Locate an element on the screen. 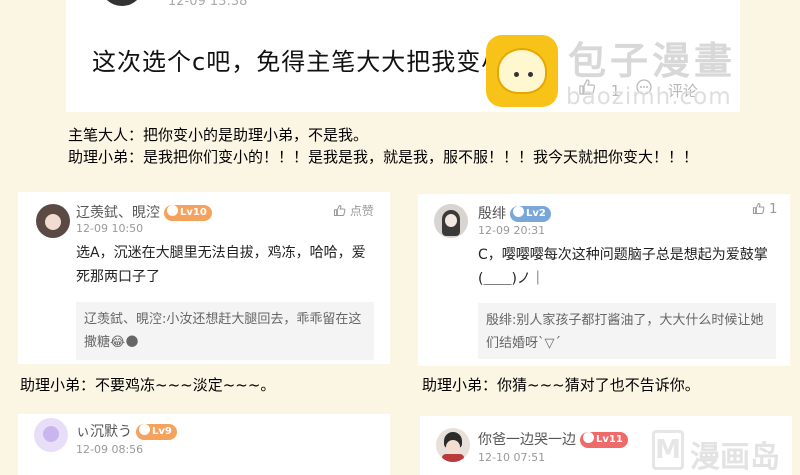 Image resolution: width=800 pixels, height=475 pixels. comment-text: C，嘤嘤嘤每次这种问题脑子总是想起为爱鼓掌(＿＿)ノ｜ is located at coordinates (623, 267).